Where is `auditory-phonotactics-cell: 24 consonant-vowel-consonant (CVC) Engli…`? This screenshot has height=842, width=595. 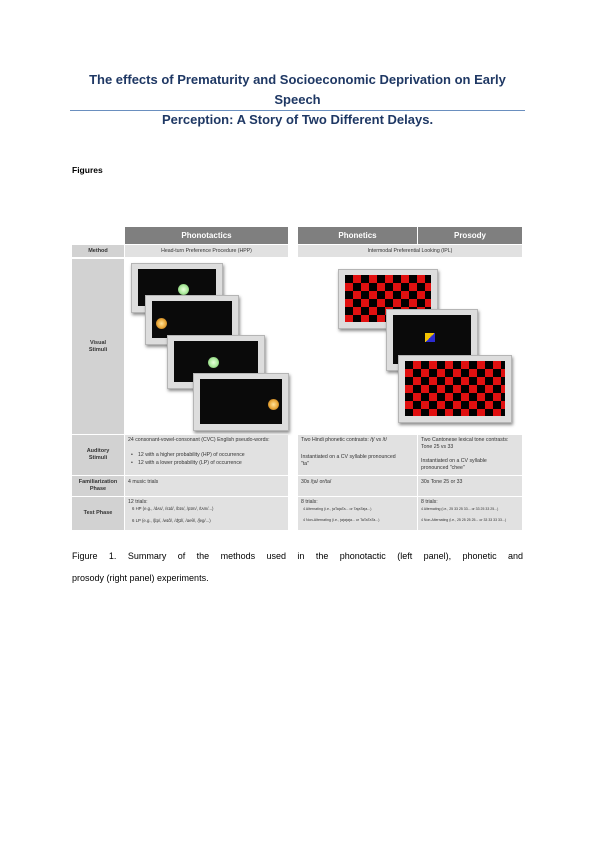 auditory-phonotactics-cell: 24 consonant-vowel-consonant (CVC) Engli… is located at coordinates (206, 455).